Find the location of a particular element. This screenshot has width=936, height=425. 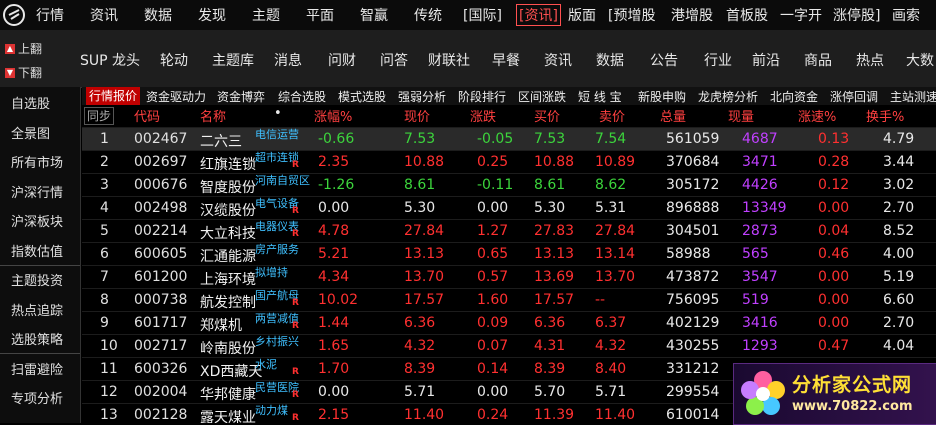

current-volume: 3547 is located at coordinates (760, 277).